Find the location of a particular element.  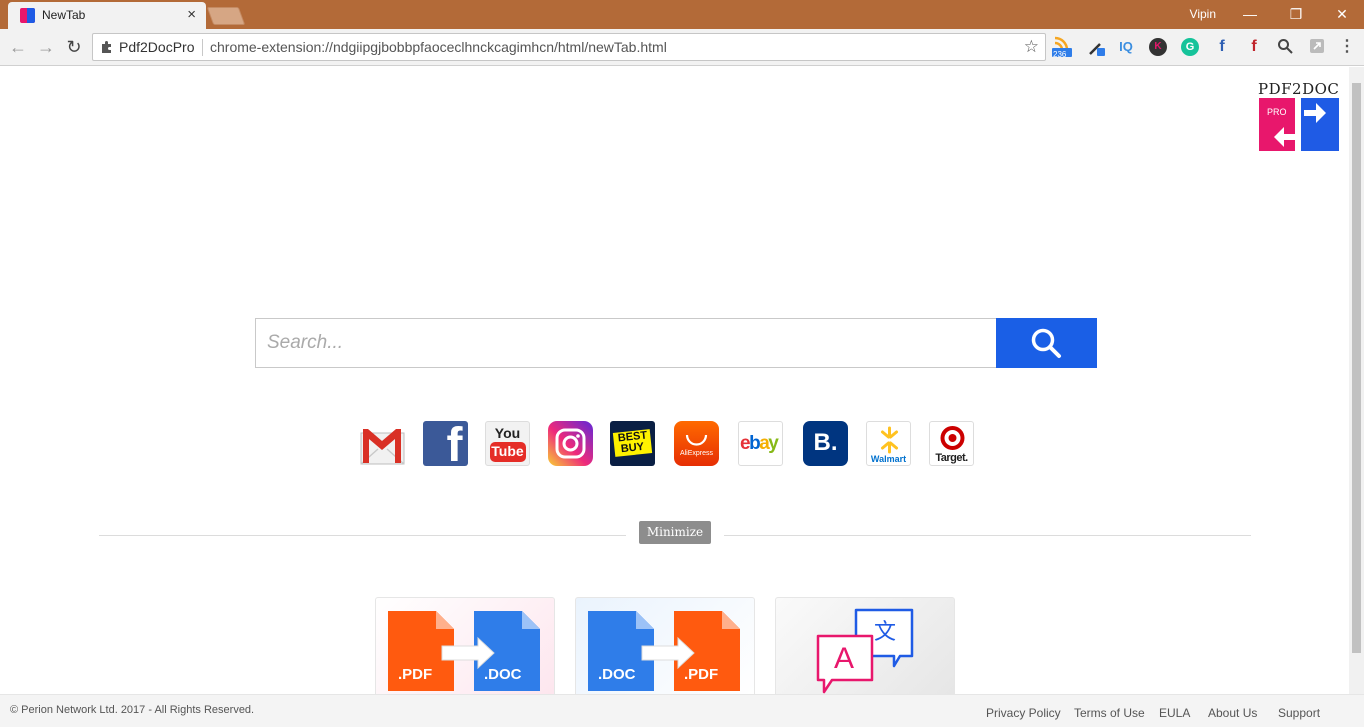

shortcut-instagram is located at coordinates (570, 443).